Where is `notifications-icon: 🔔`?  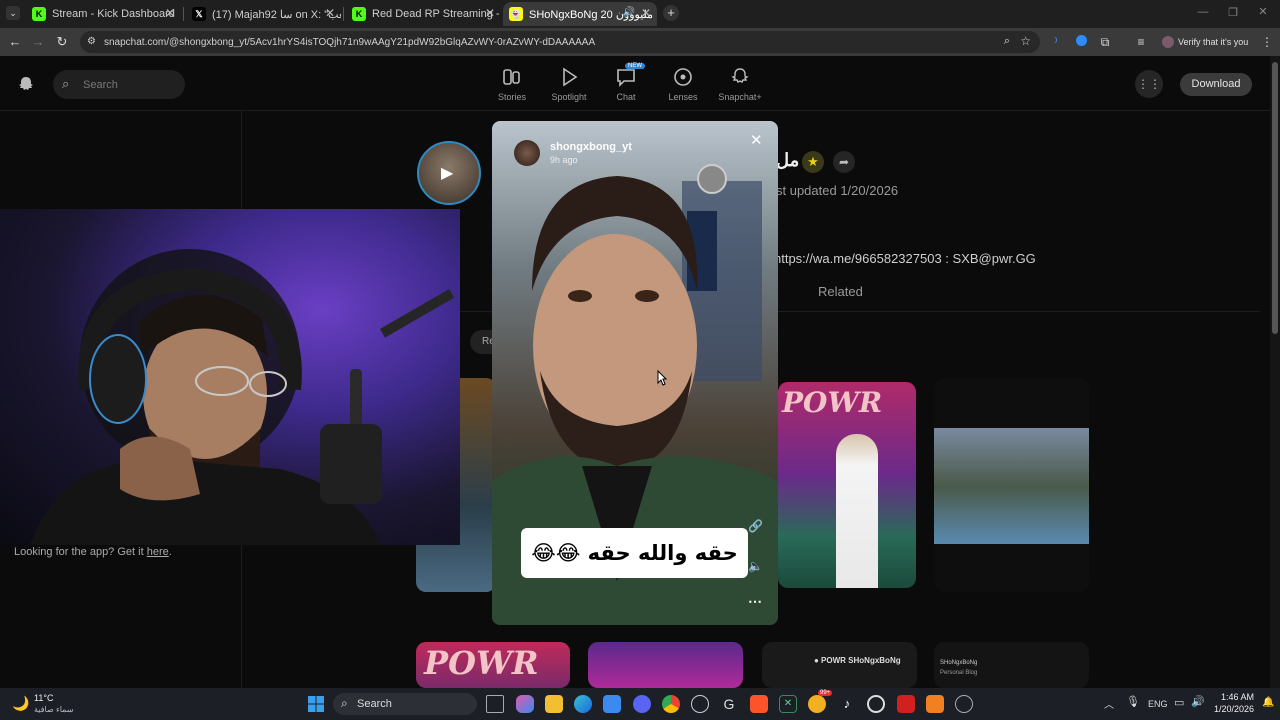 notifications-icon: 🔔 is located at coordinates (1268, 702).